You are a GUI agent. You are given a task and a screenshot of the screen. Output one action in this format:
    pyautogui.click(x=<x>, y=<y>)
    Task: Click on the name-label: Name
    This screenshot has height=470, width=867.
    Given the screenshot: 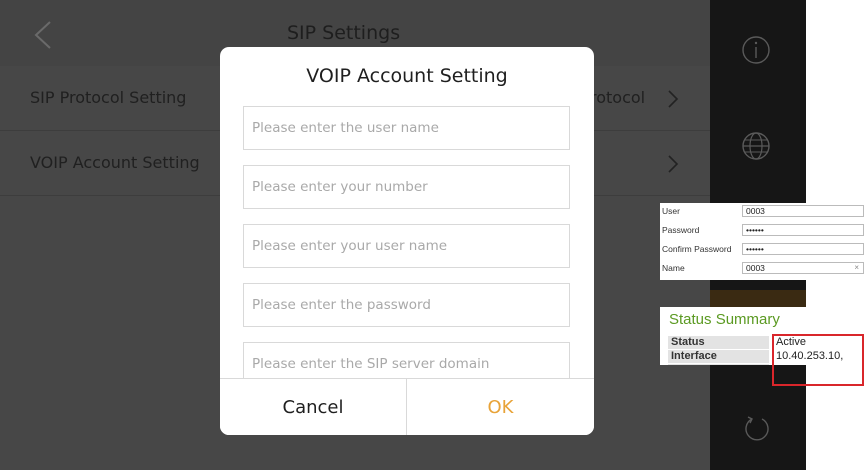 What is the action you would take?
    pyautogui.click(x=673, y=268)
    